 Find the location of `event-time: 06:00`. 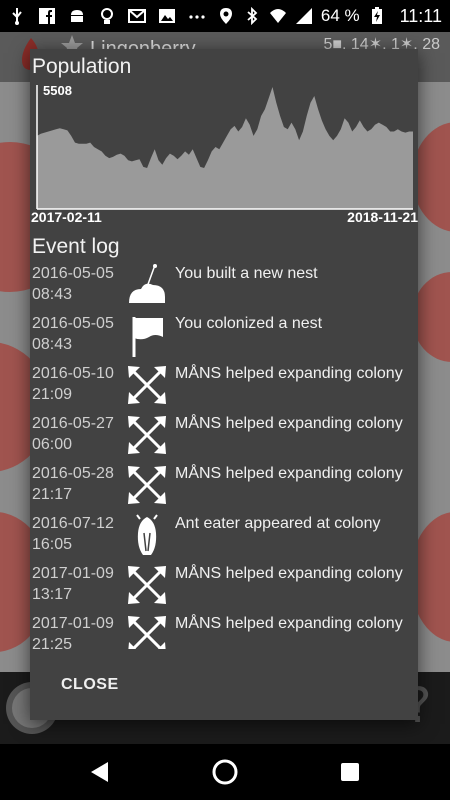

event-time: 06:00 is located at coordinates (52, 444).